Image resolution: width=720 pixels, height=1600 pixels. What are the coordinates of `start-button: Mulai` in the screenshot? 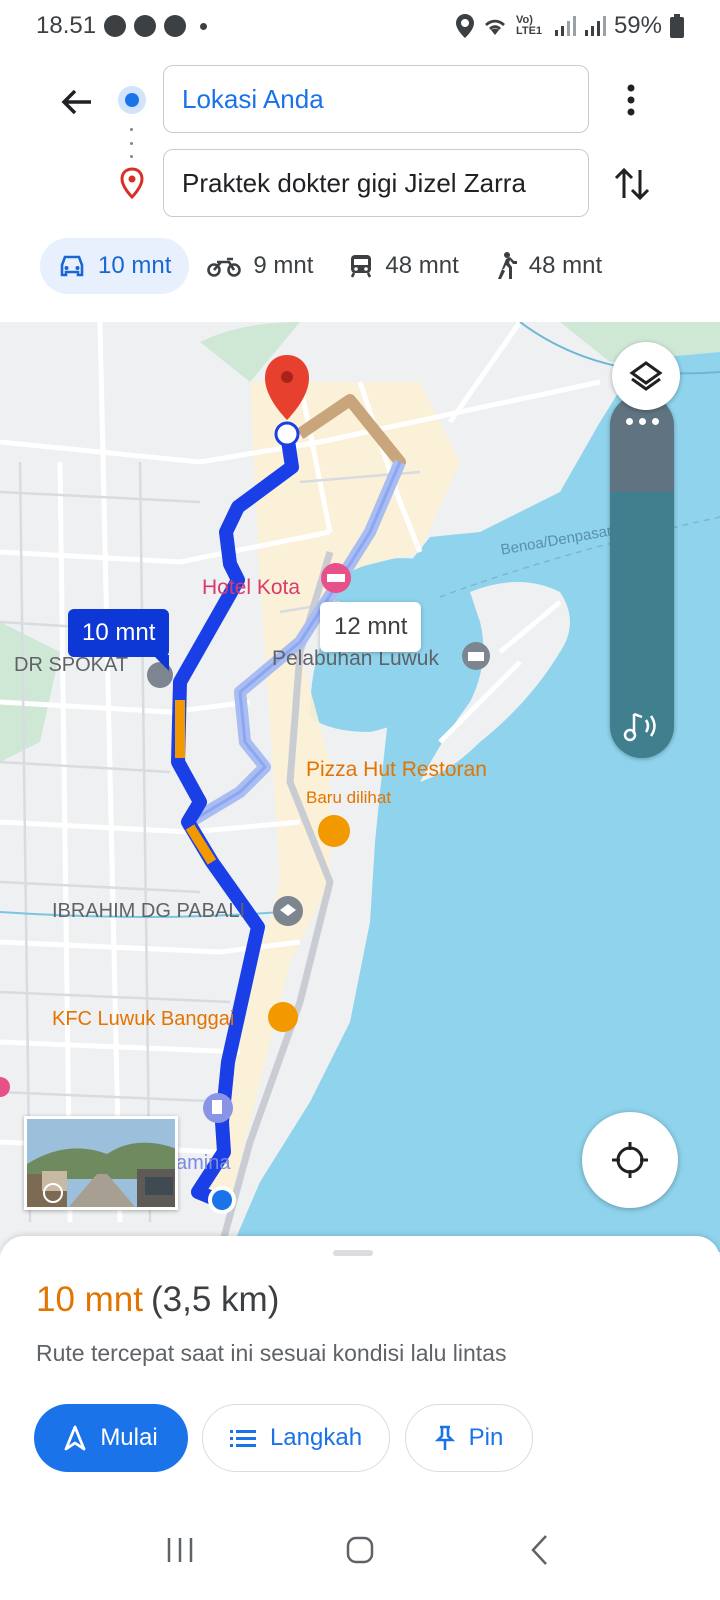 It's located at (111, 1438).